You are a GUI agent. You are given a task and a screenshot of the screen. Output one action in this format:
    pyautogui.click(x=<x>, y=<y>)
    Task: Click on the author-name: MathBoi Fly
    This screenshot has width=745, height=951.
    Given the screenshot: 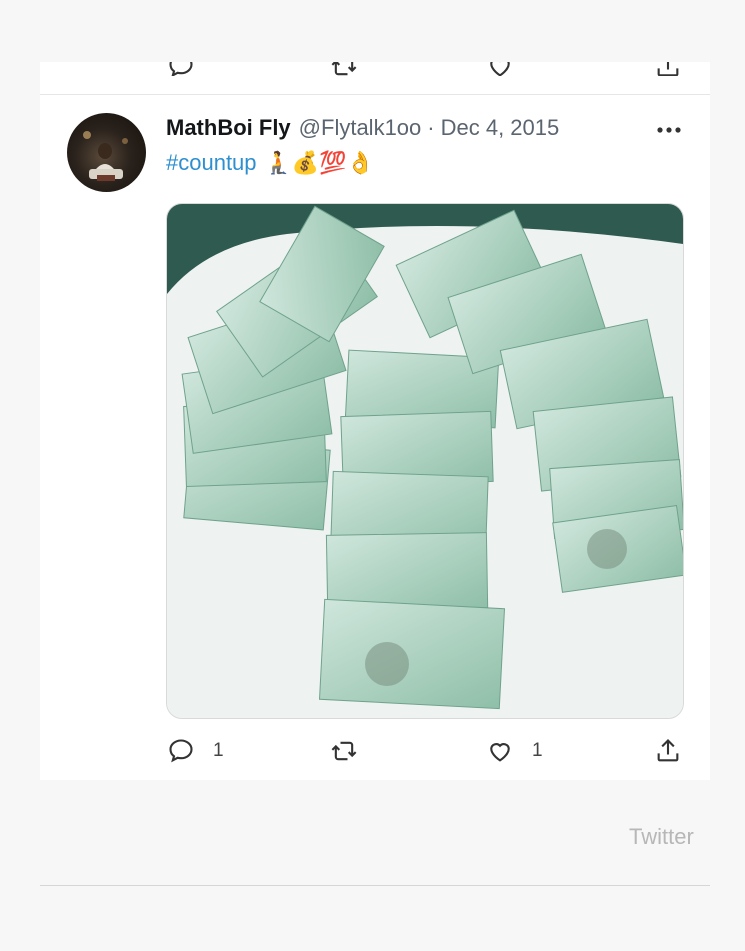 What is the action you would take?
    pyautogui.click(x=228, y=128)
    